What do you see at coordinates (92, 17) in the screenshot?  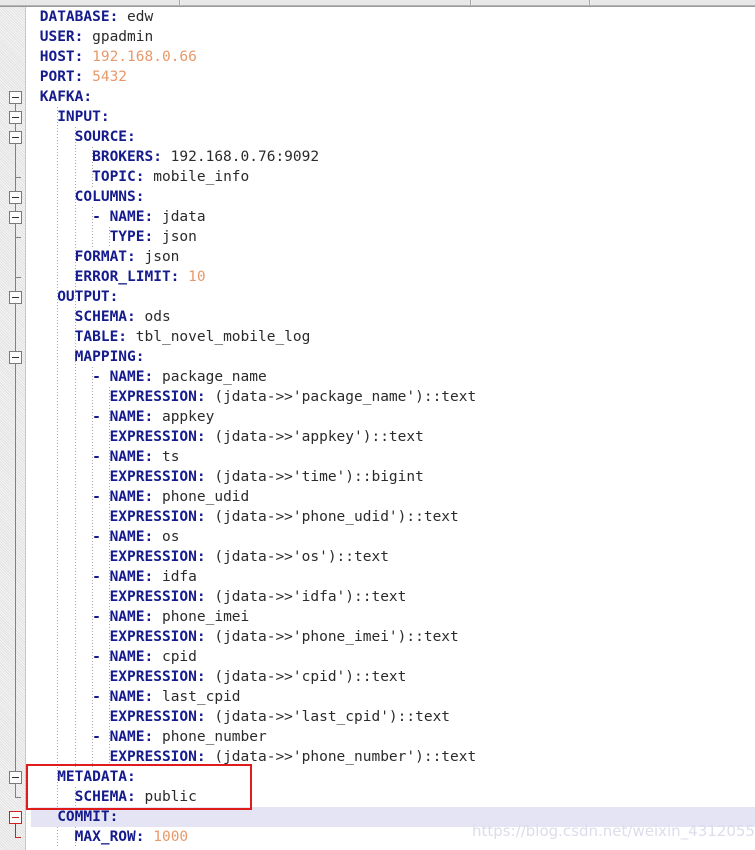 I see `code-line-database: DATABASE: edw` at bounding box center [92, 17].